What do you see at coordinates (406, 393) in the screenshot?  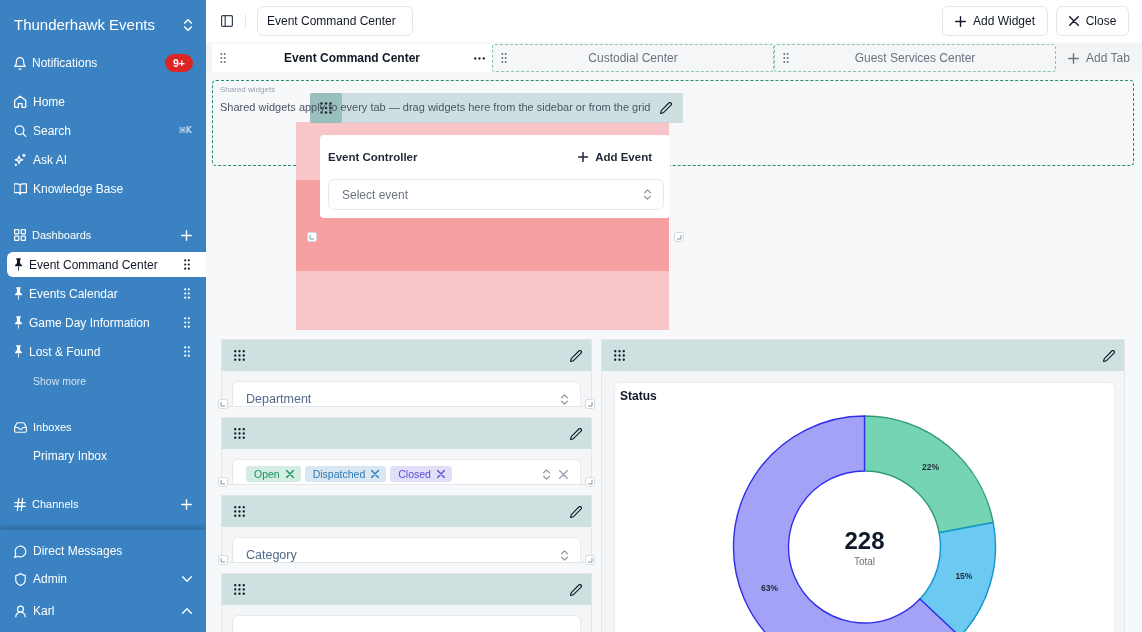 I see `select-field: Department` at bounding box center [406, 393].